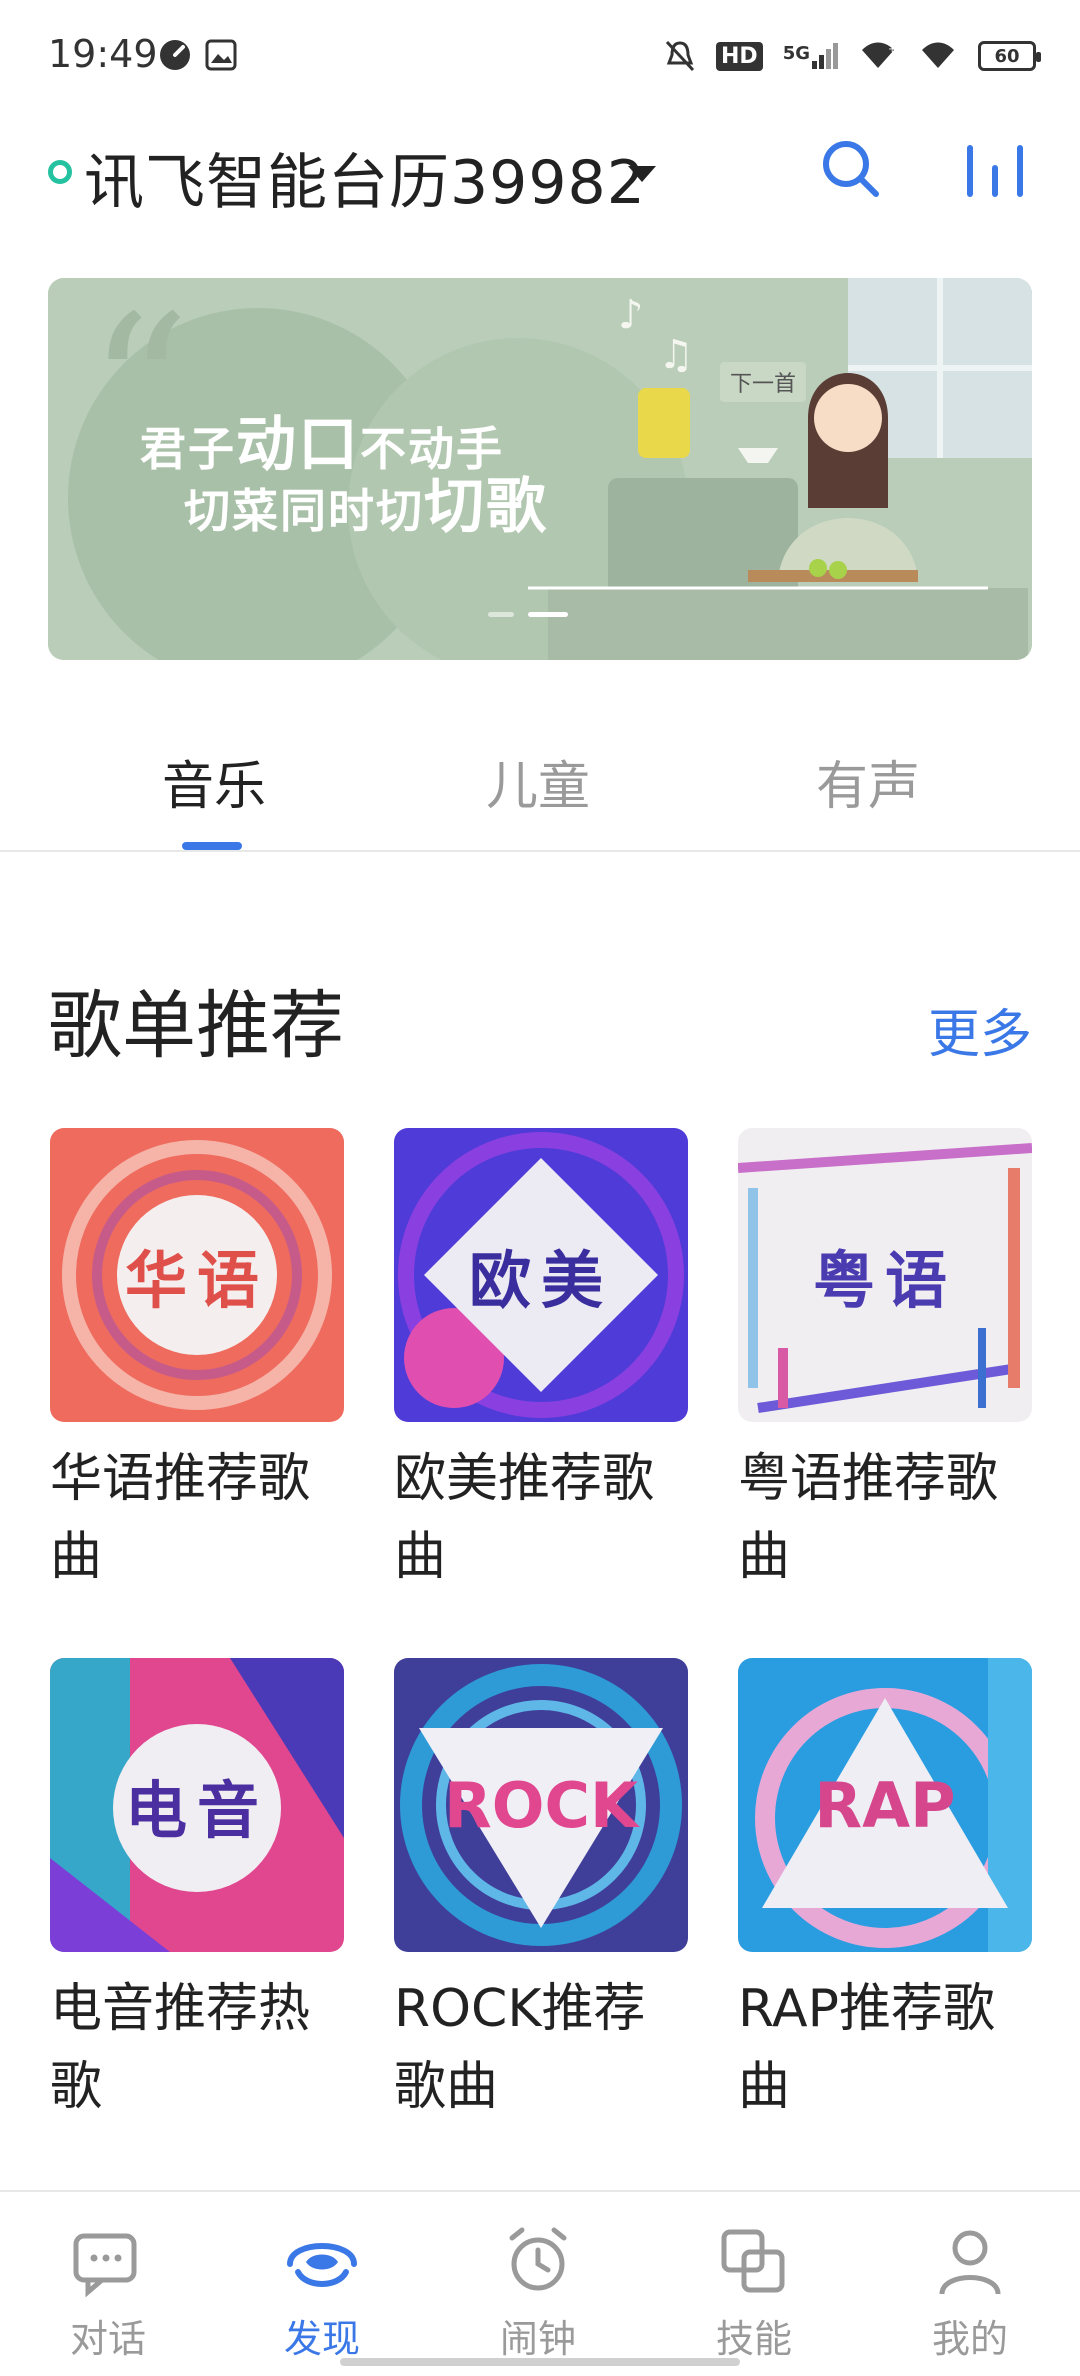 The width and height of the screenshot is (1080, 2376). Describe the element at coordinates (980, 1029) in the screenshot. I see `more-link: 更多` at that location.